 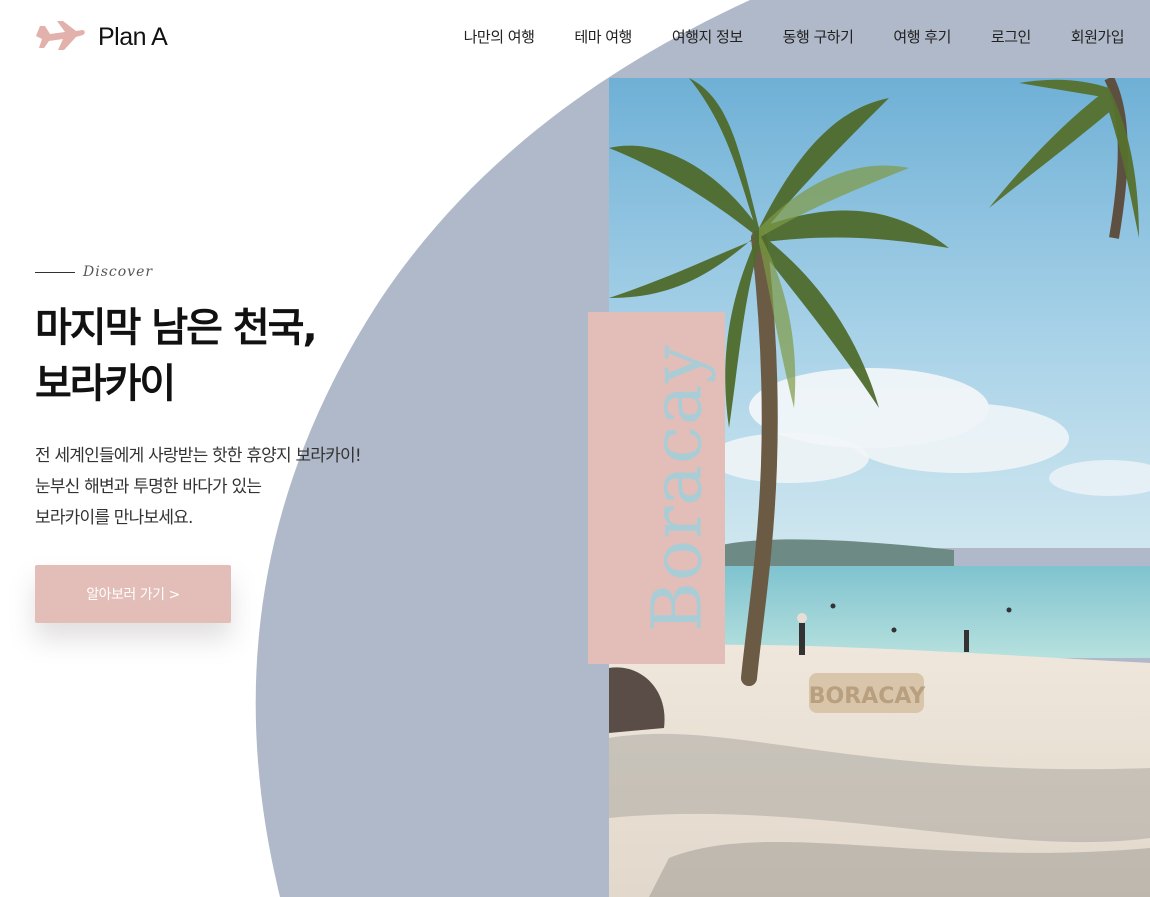 I want to click on boracay-label-box: Boracay, so click(x=656, y=488).